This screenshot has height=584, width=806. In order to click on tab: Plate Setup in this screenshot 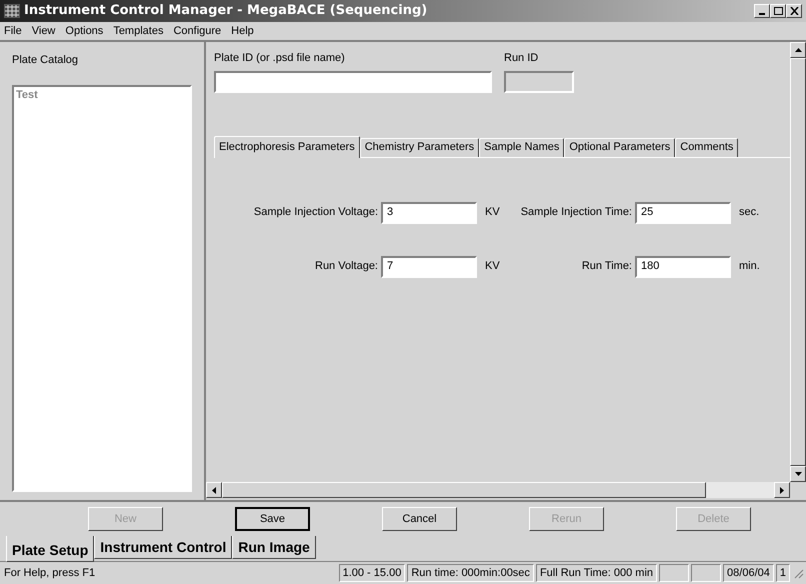, I will do `click(50, 549)`.